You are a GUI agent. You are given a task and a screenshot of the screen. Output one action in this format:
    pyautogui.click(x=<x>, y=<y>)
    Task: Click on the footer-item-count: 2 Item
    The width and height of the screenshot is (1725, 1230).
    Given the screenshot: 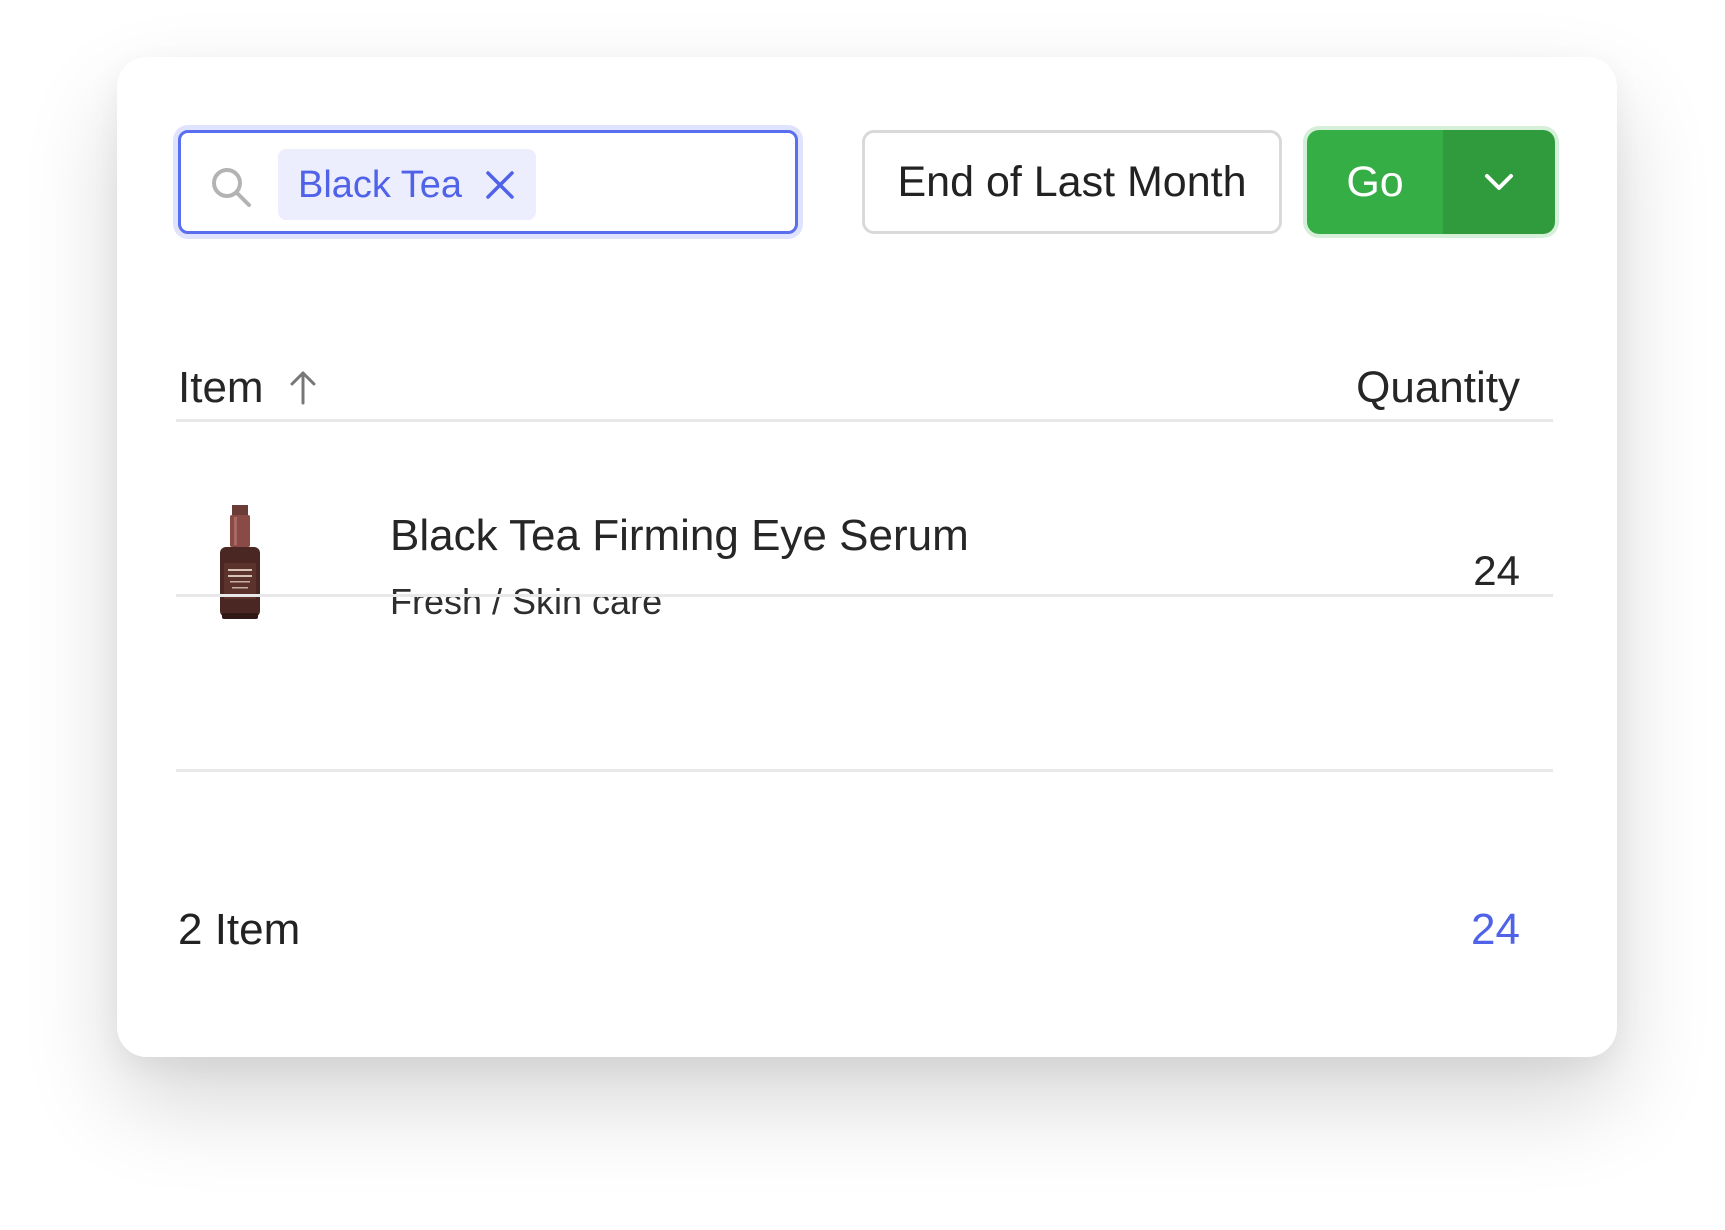 What is the action you would take?
    pyautogui.click(x=239, y=929)
    